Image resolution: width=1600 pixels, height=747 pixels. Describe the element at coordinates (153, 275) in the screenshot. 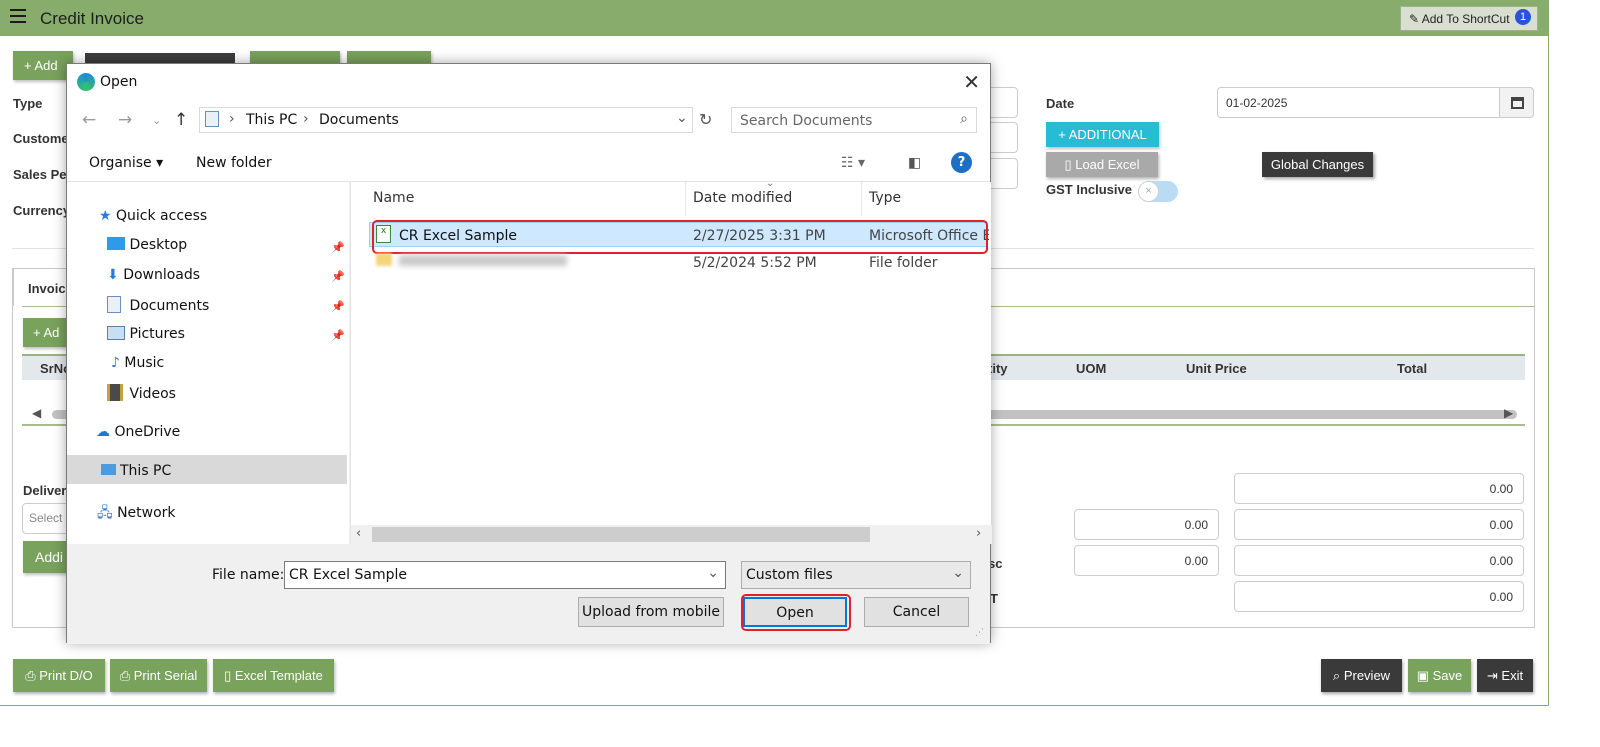

I see `nav-downloads: ⬇ Downloads` at that location.